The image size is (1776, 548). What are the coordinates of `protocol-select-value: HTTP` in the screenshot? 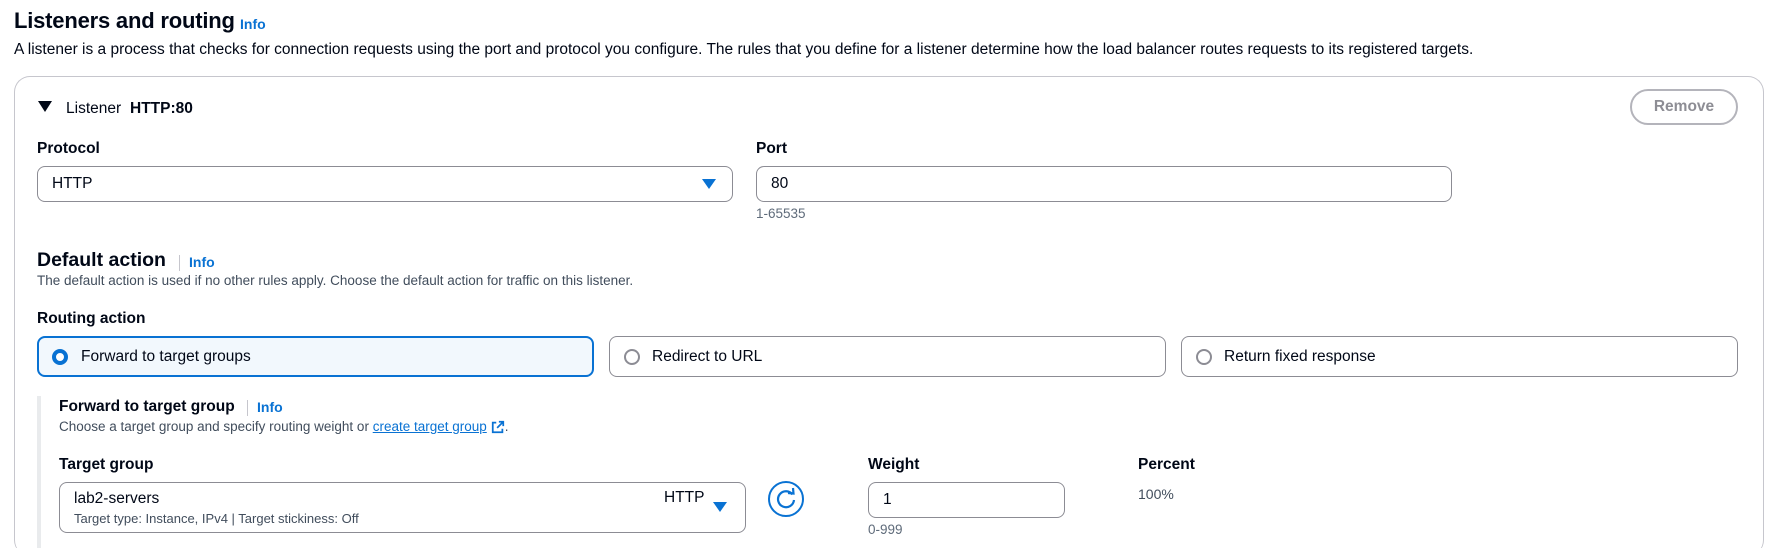 It's located at (72, 183).